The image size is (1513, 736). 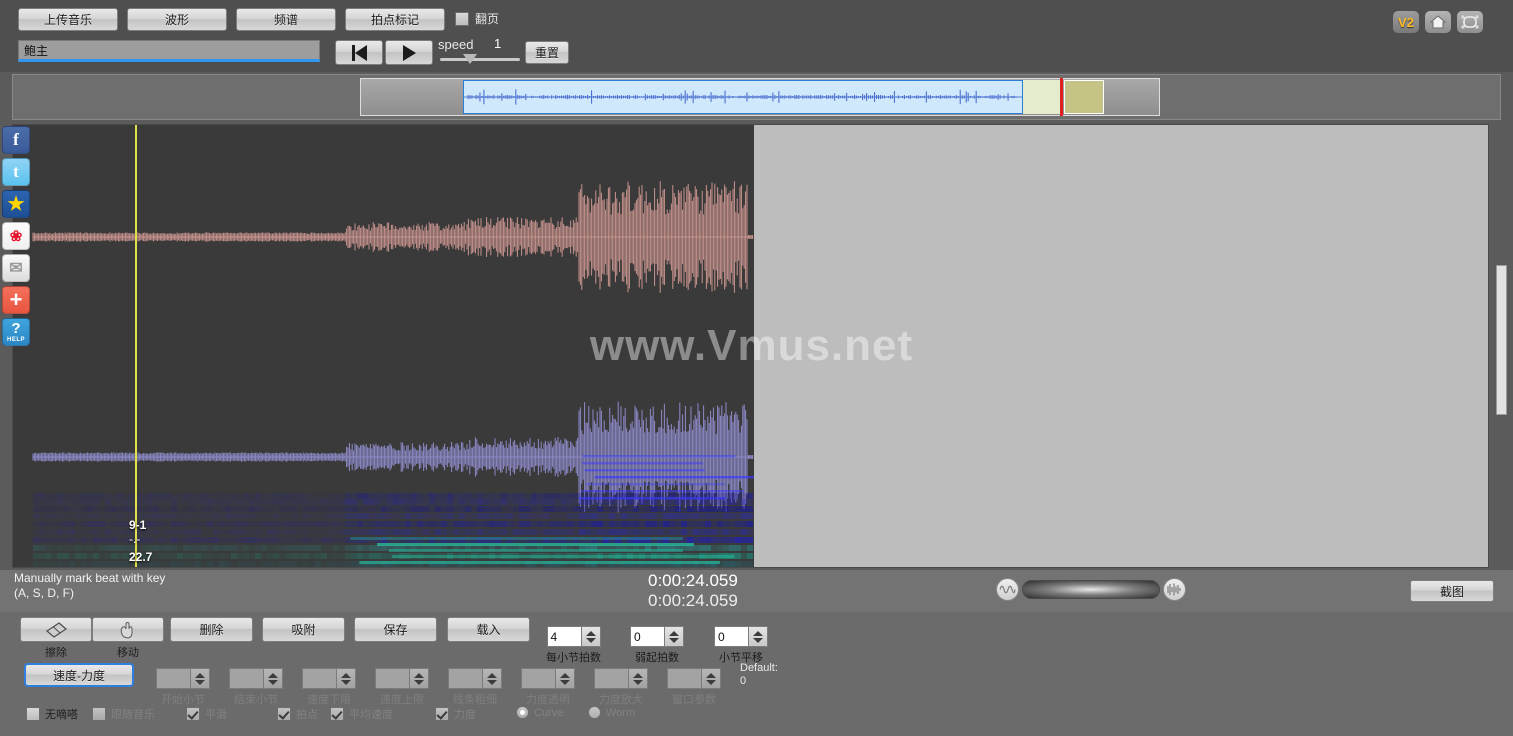 What do you see at coordinates (758, 636) in the screenshot?
I see `measure-shift-stepper` at bounding box center [758, 636].